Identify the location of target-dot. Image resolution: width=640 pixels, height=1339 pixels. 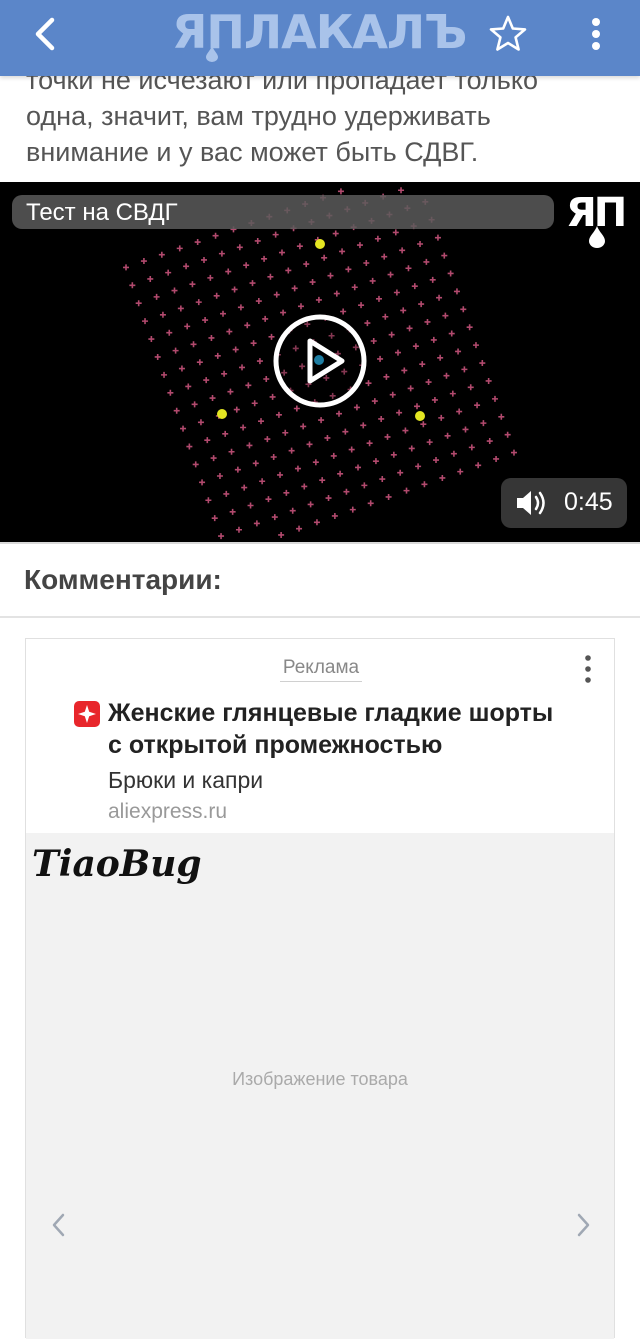
(420, 416).